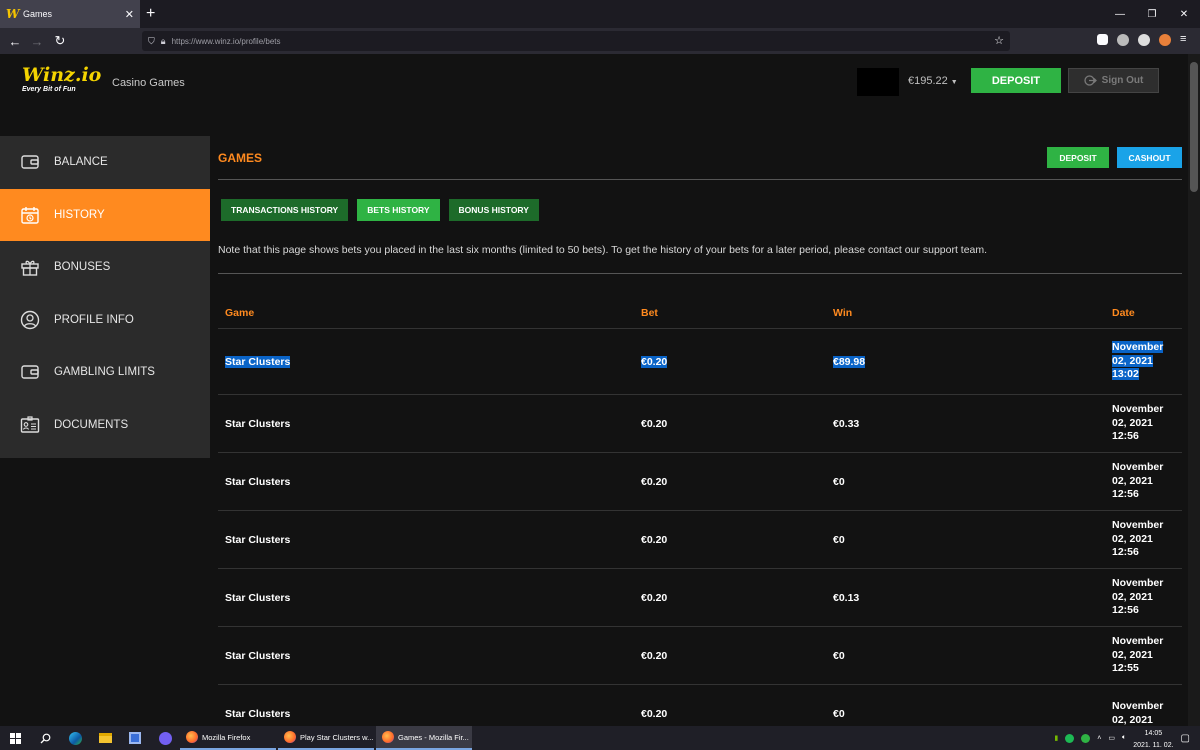 The width and height of the screenshot is (1200, 750). What do you see at coordinates (600, 14) in the screenshot?
I see `browser-tabbar: W Games ✕ + — ❐ ✕` at bounding box center [600, 14].